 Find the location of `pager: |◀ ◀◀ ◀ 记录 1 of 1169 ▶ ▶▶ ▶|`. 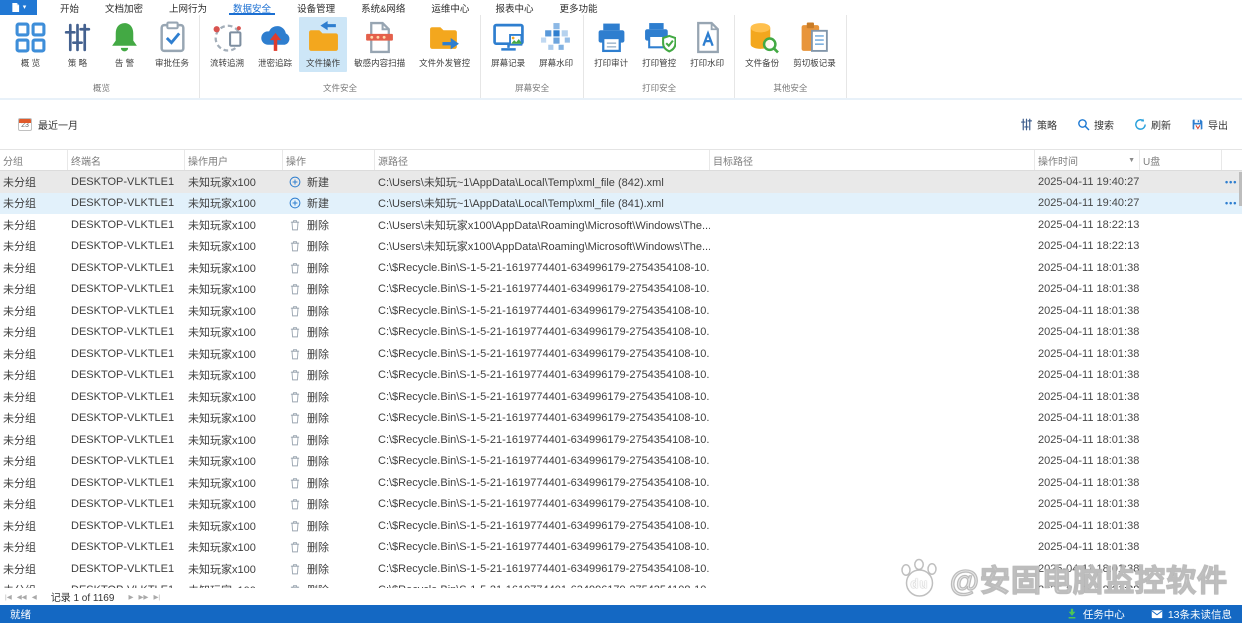

pager: |◀ ◀◀ ◀ 记录 1 of 1169 ▶ ▶▶ ▶| is located at coordinates (621, 596).